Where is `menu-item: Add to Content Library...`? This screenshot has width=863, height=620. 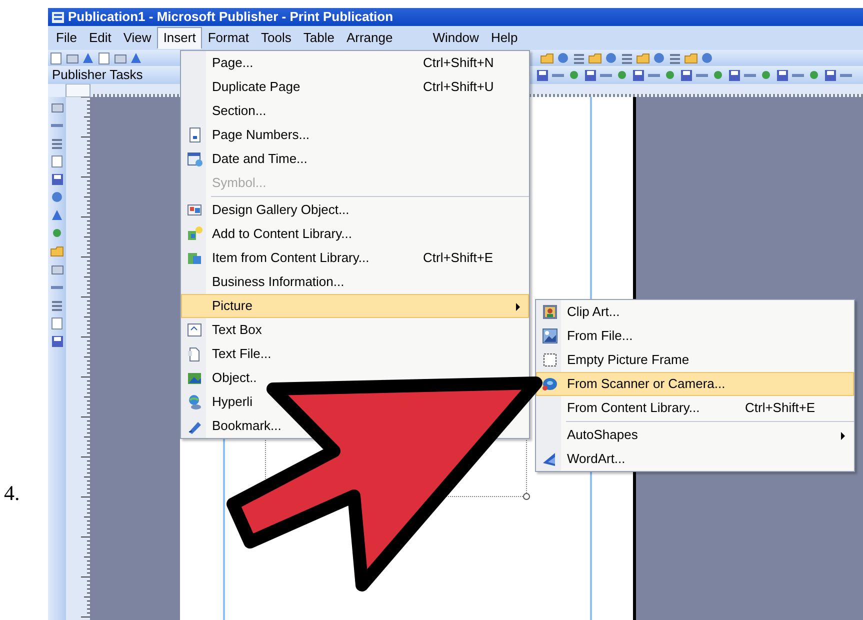
menu-item: Add to Content Library... is located at coordinates (267, 234).